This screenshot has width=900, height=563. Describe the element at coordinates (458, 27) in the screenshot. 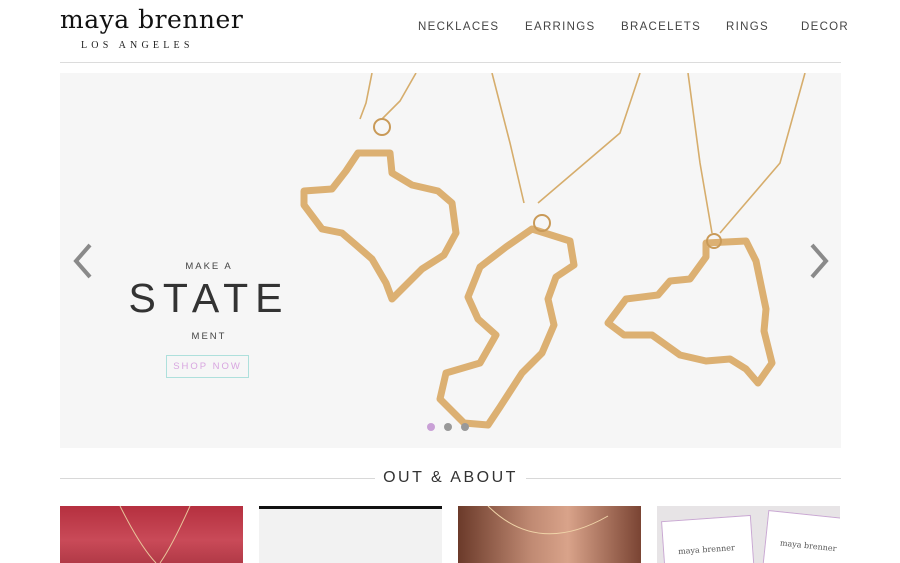

I see `nav-item-necklaces: NECKLACES` at that location.